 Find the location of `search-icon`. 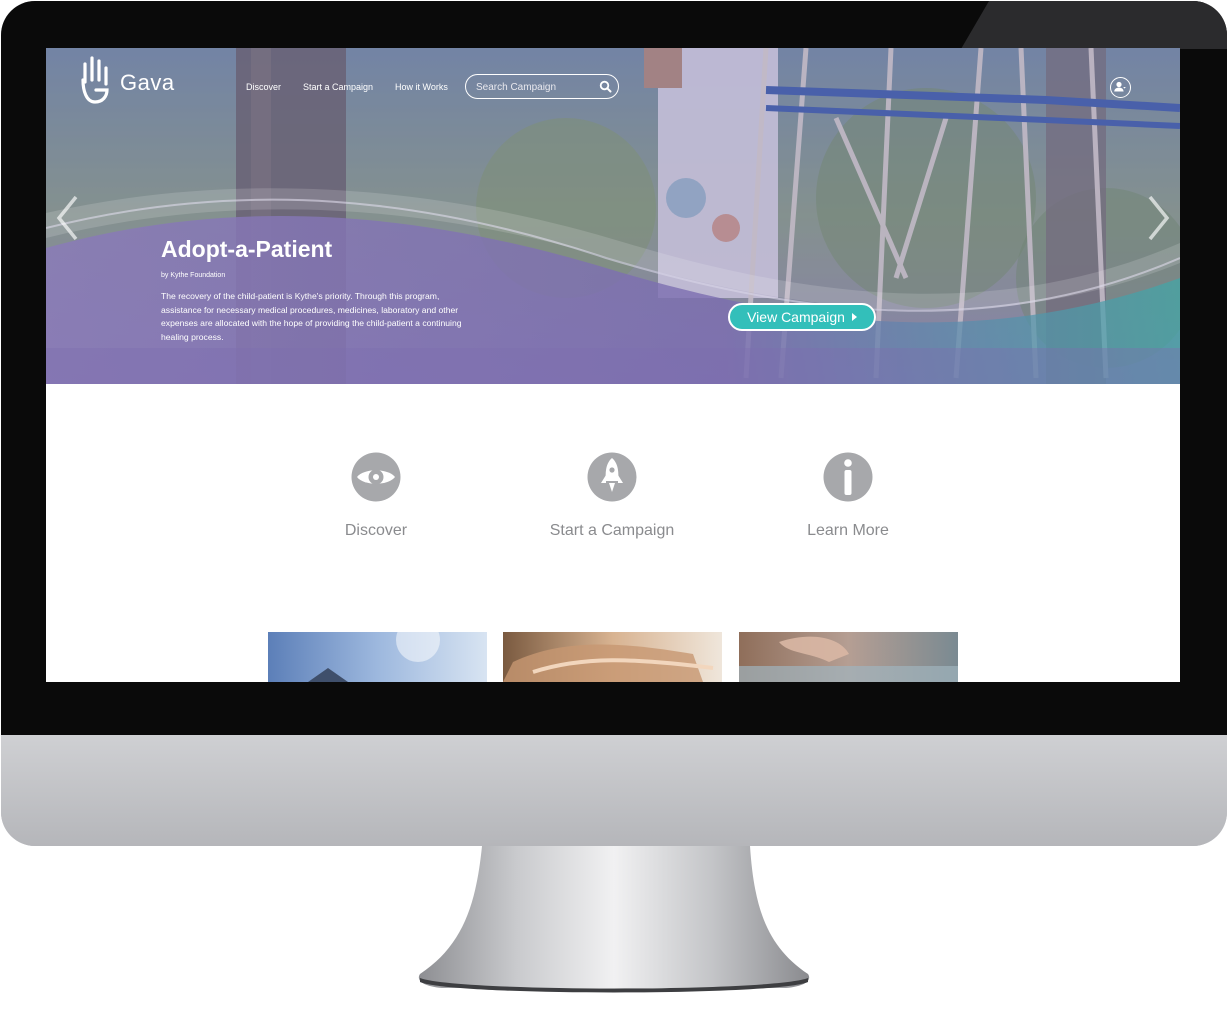

search-icon is located at coordinates (605, 86).